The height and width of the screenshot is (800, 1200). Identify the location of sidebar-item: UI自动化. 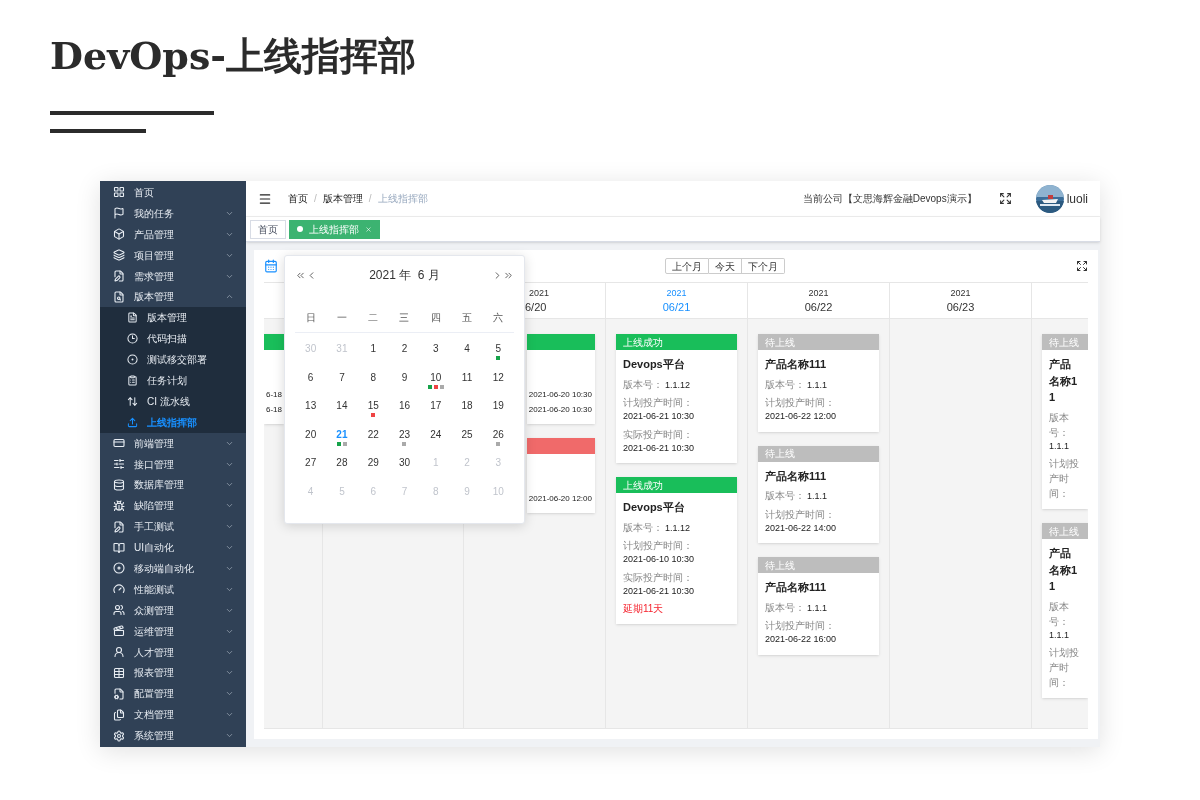
(173, 548).